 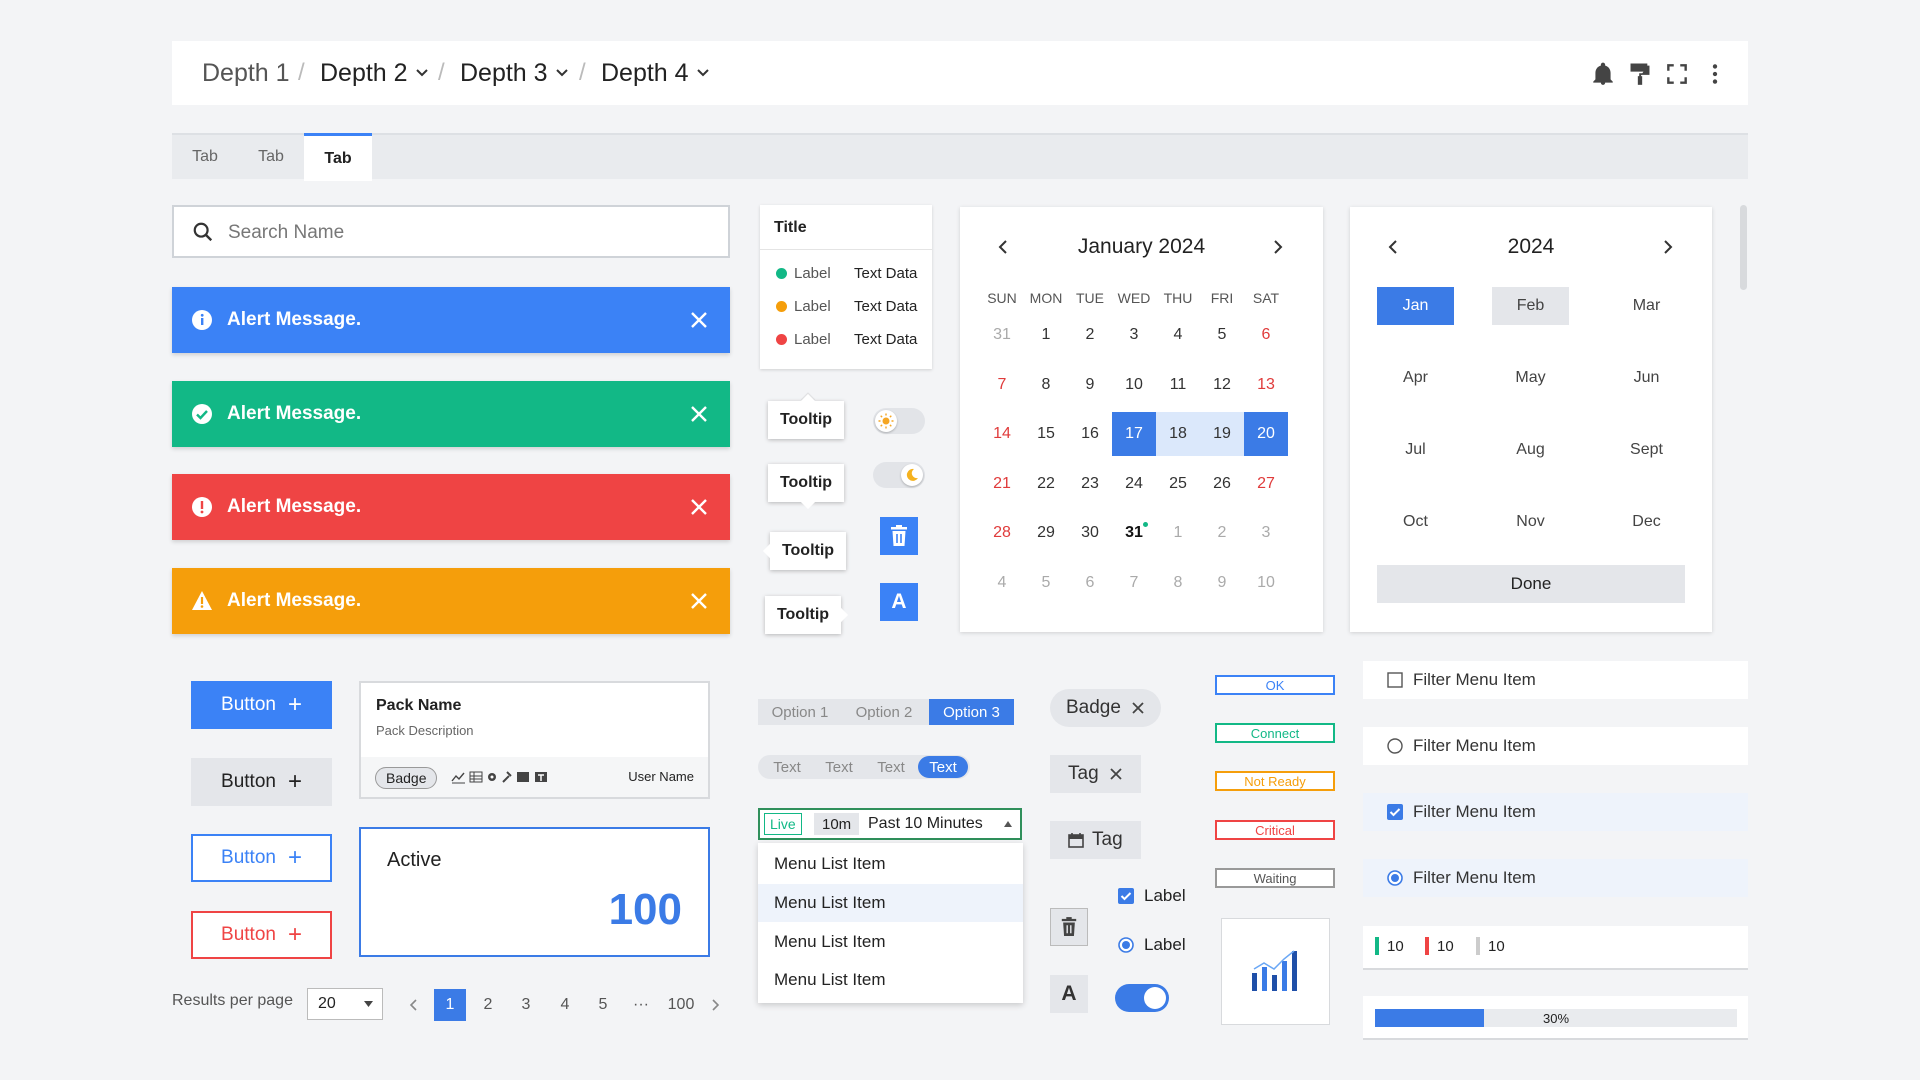 I want to click on calendar-day: 26, so click(x=1222, y=484).